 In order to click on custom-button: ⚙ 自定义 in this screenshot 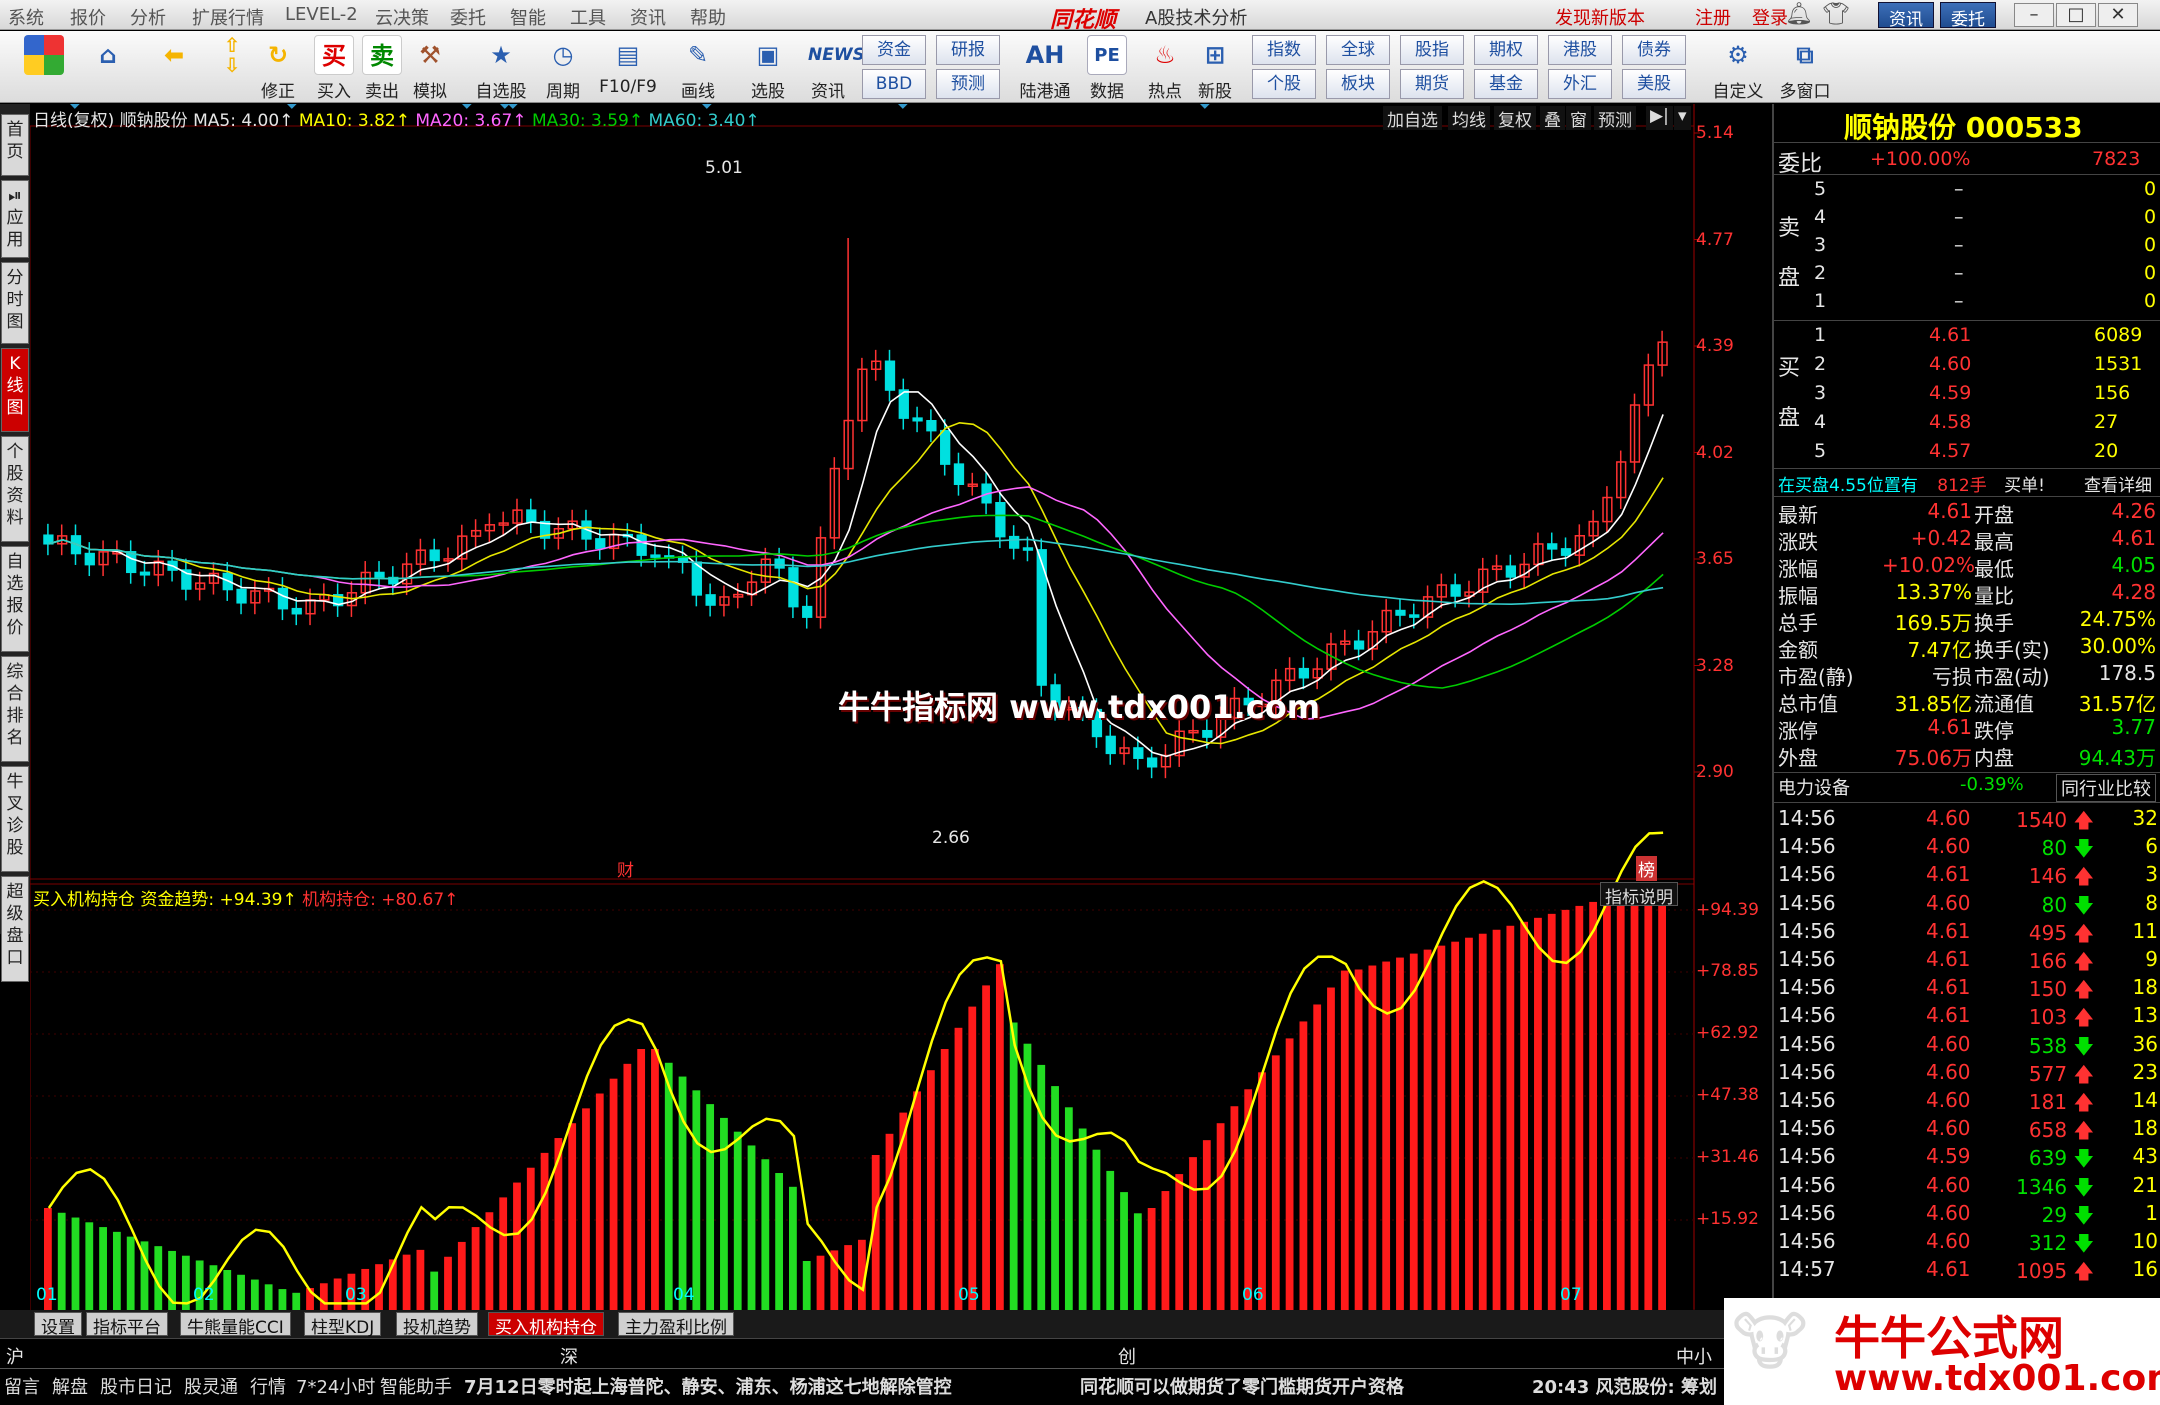, I will do `click(1738, 67)`.